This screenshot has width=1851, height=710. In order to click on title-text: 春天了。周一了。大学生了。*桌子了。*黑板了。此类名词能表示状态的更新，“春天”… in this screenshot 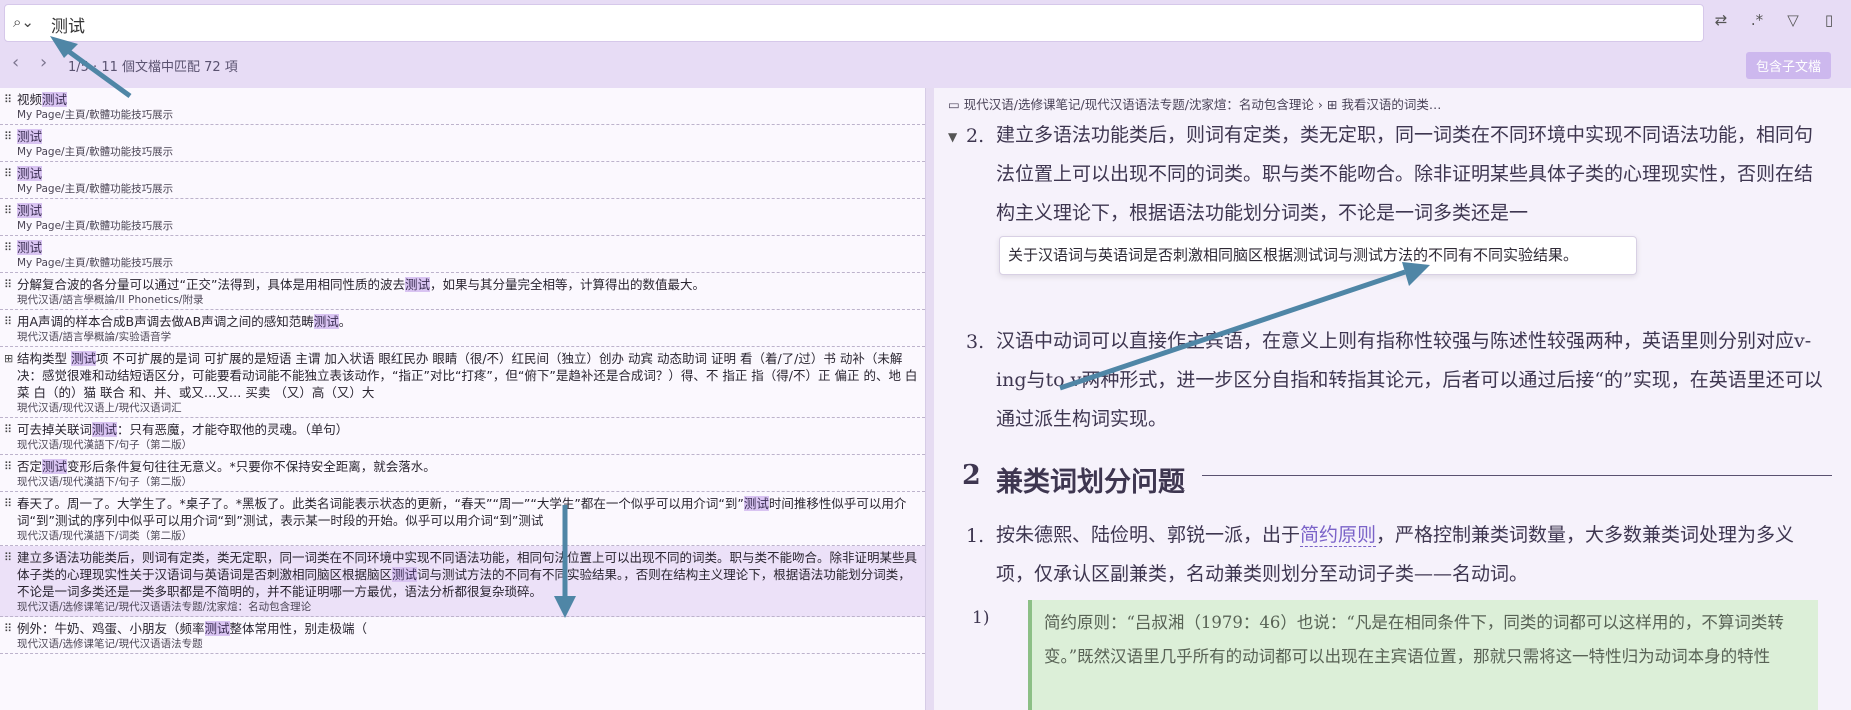, I will do `click(380, 503)`.